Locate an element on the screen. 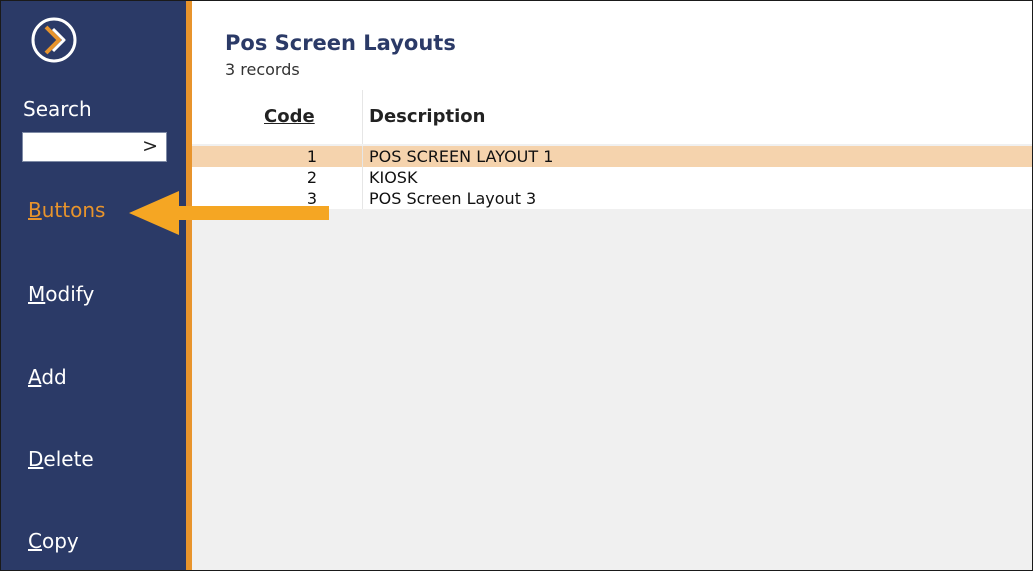 This screenshot has width=1033, height=571. description-value: KIOSK is located at coordinates (393, 177).